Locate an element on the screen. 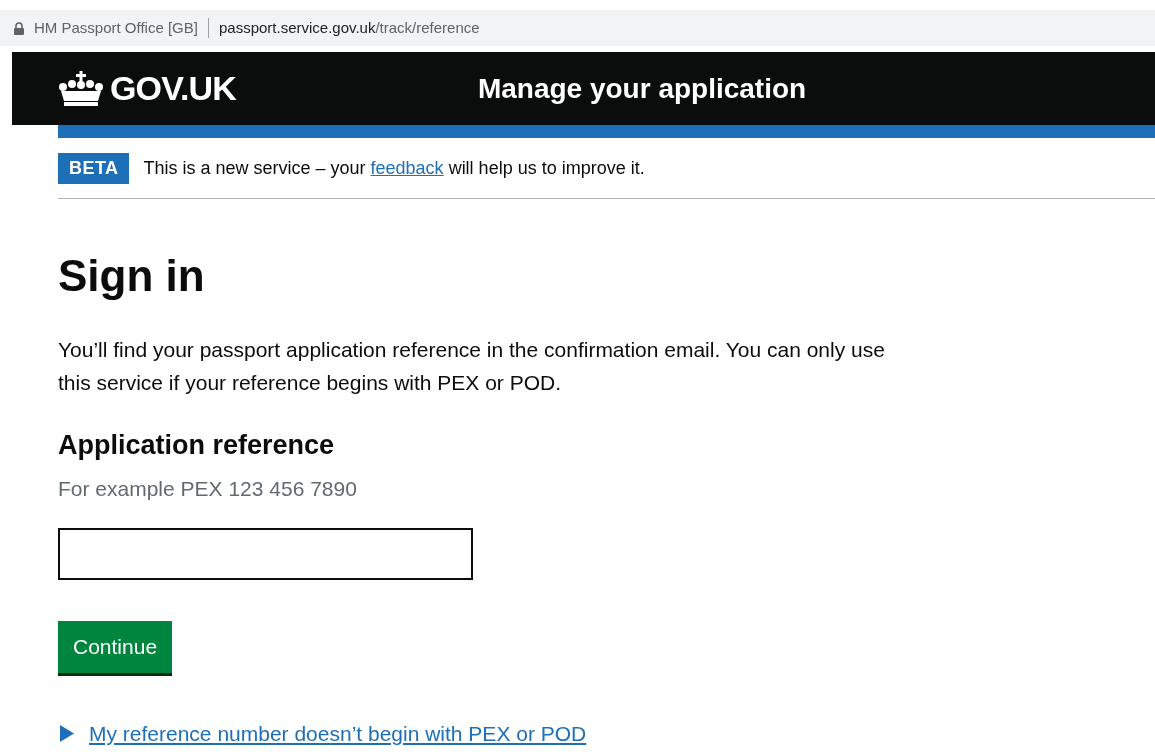 The width and height of the screenshot is (1155, 756). phase-banner-text: This is a new service – your feedback will help us to improve it. is located at coordinates (394, 168).